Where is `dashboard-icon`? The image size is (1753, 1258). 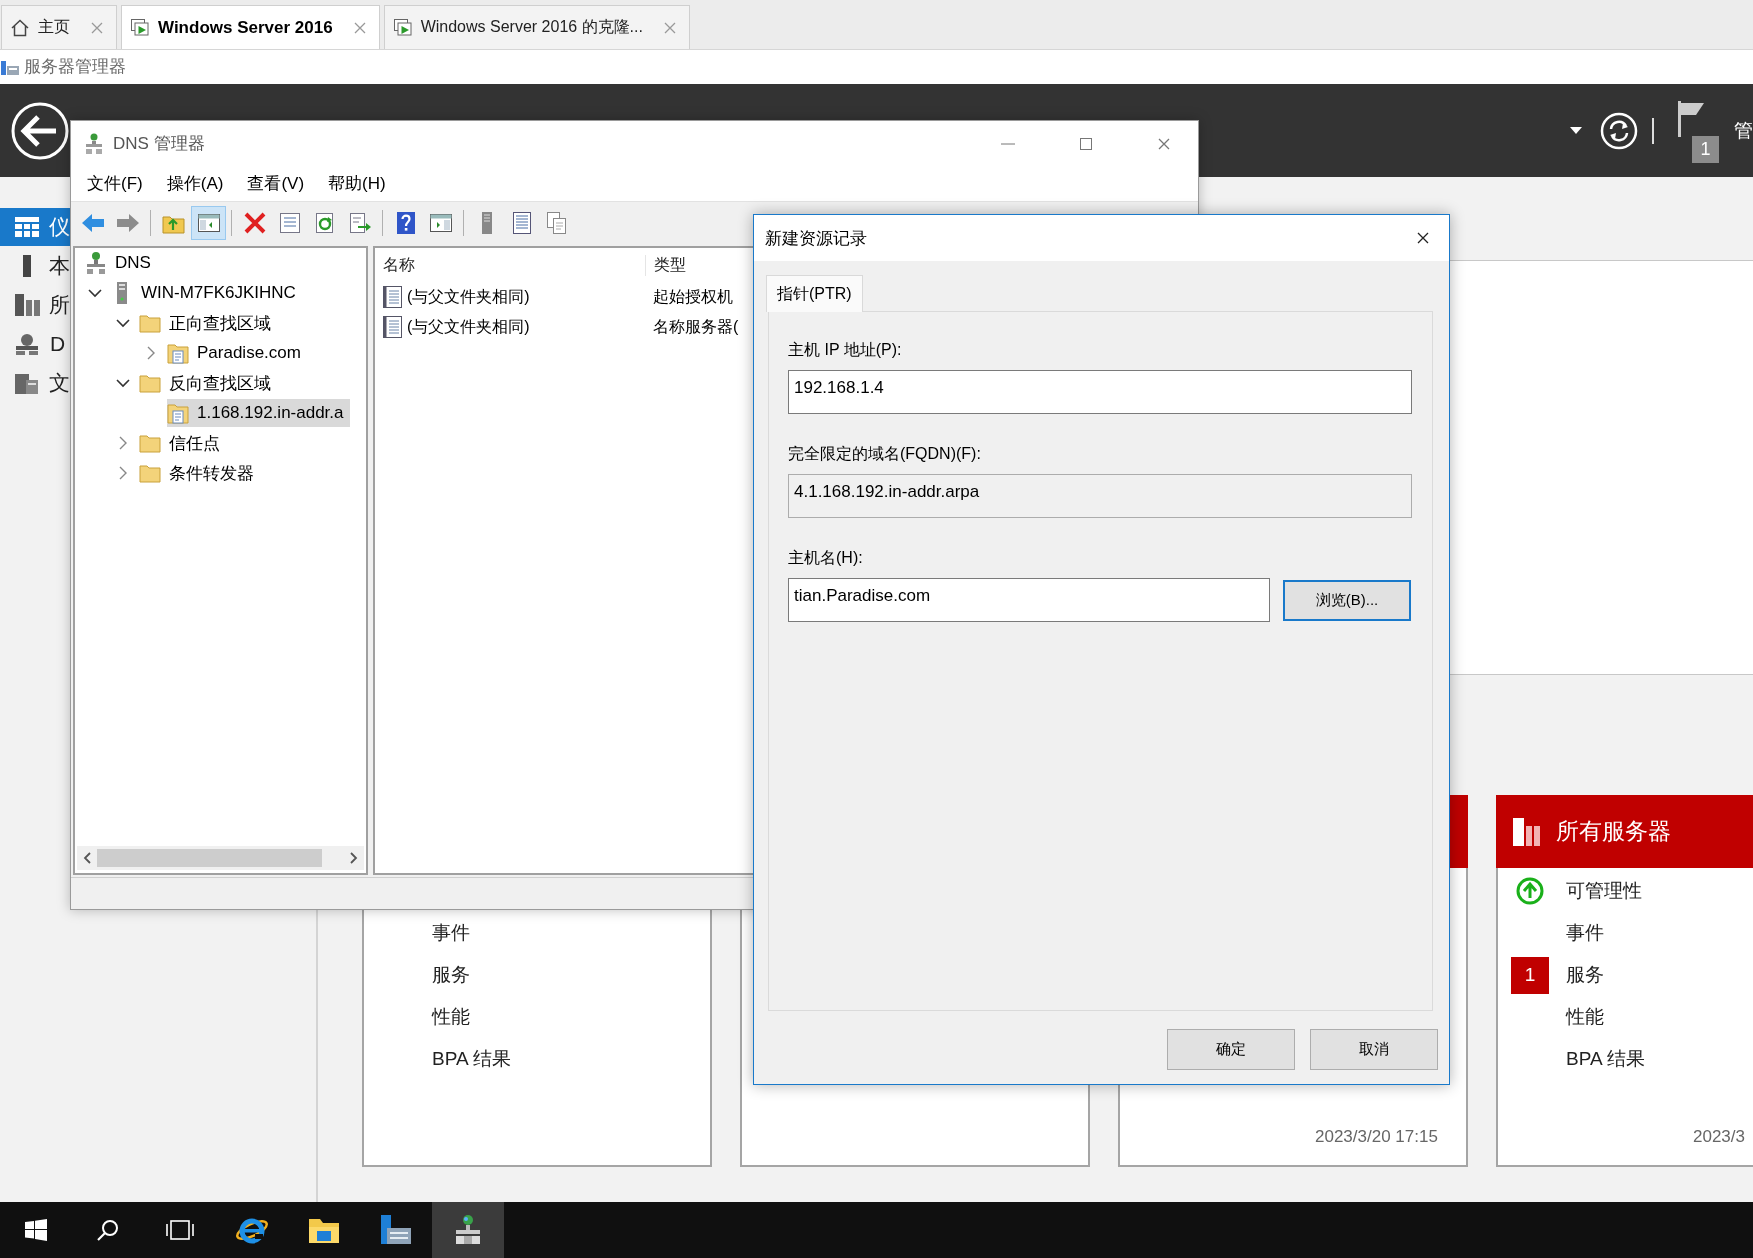 dashboard-icon is located at coordinates (26, 227).